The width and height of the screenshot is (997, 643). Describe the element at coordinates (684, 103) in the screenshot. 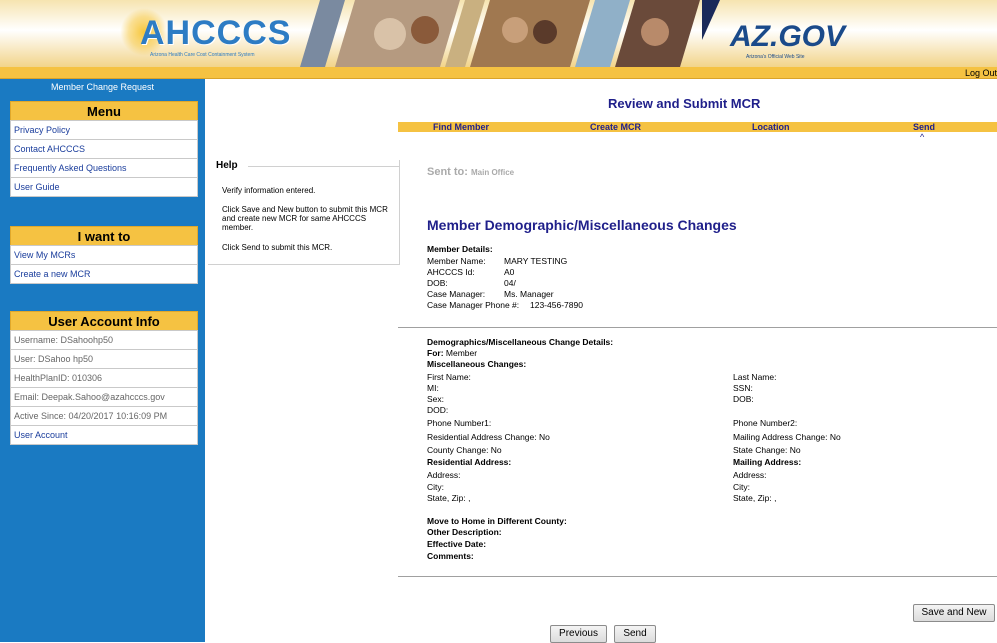

I see `page-title: Review and Submit MCR` at that location.